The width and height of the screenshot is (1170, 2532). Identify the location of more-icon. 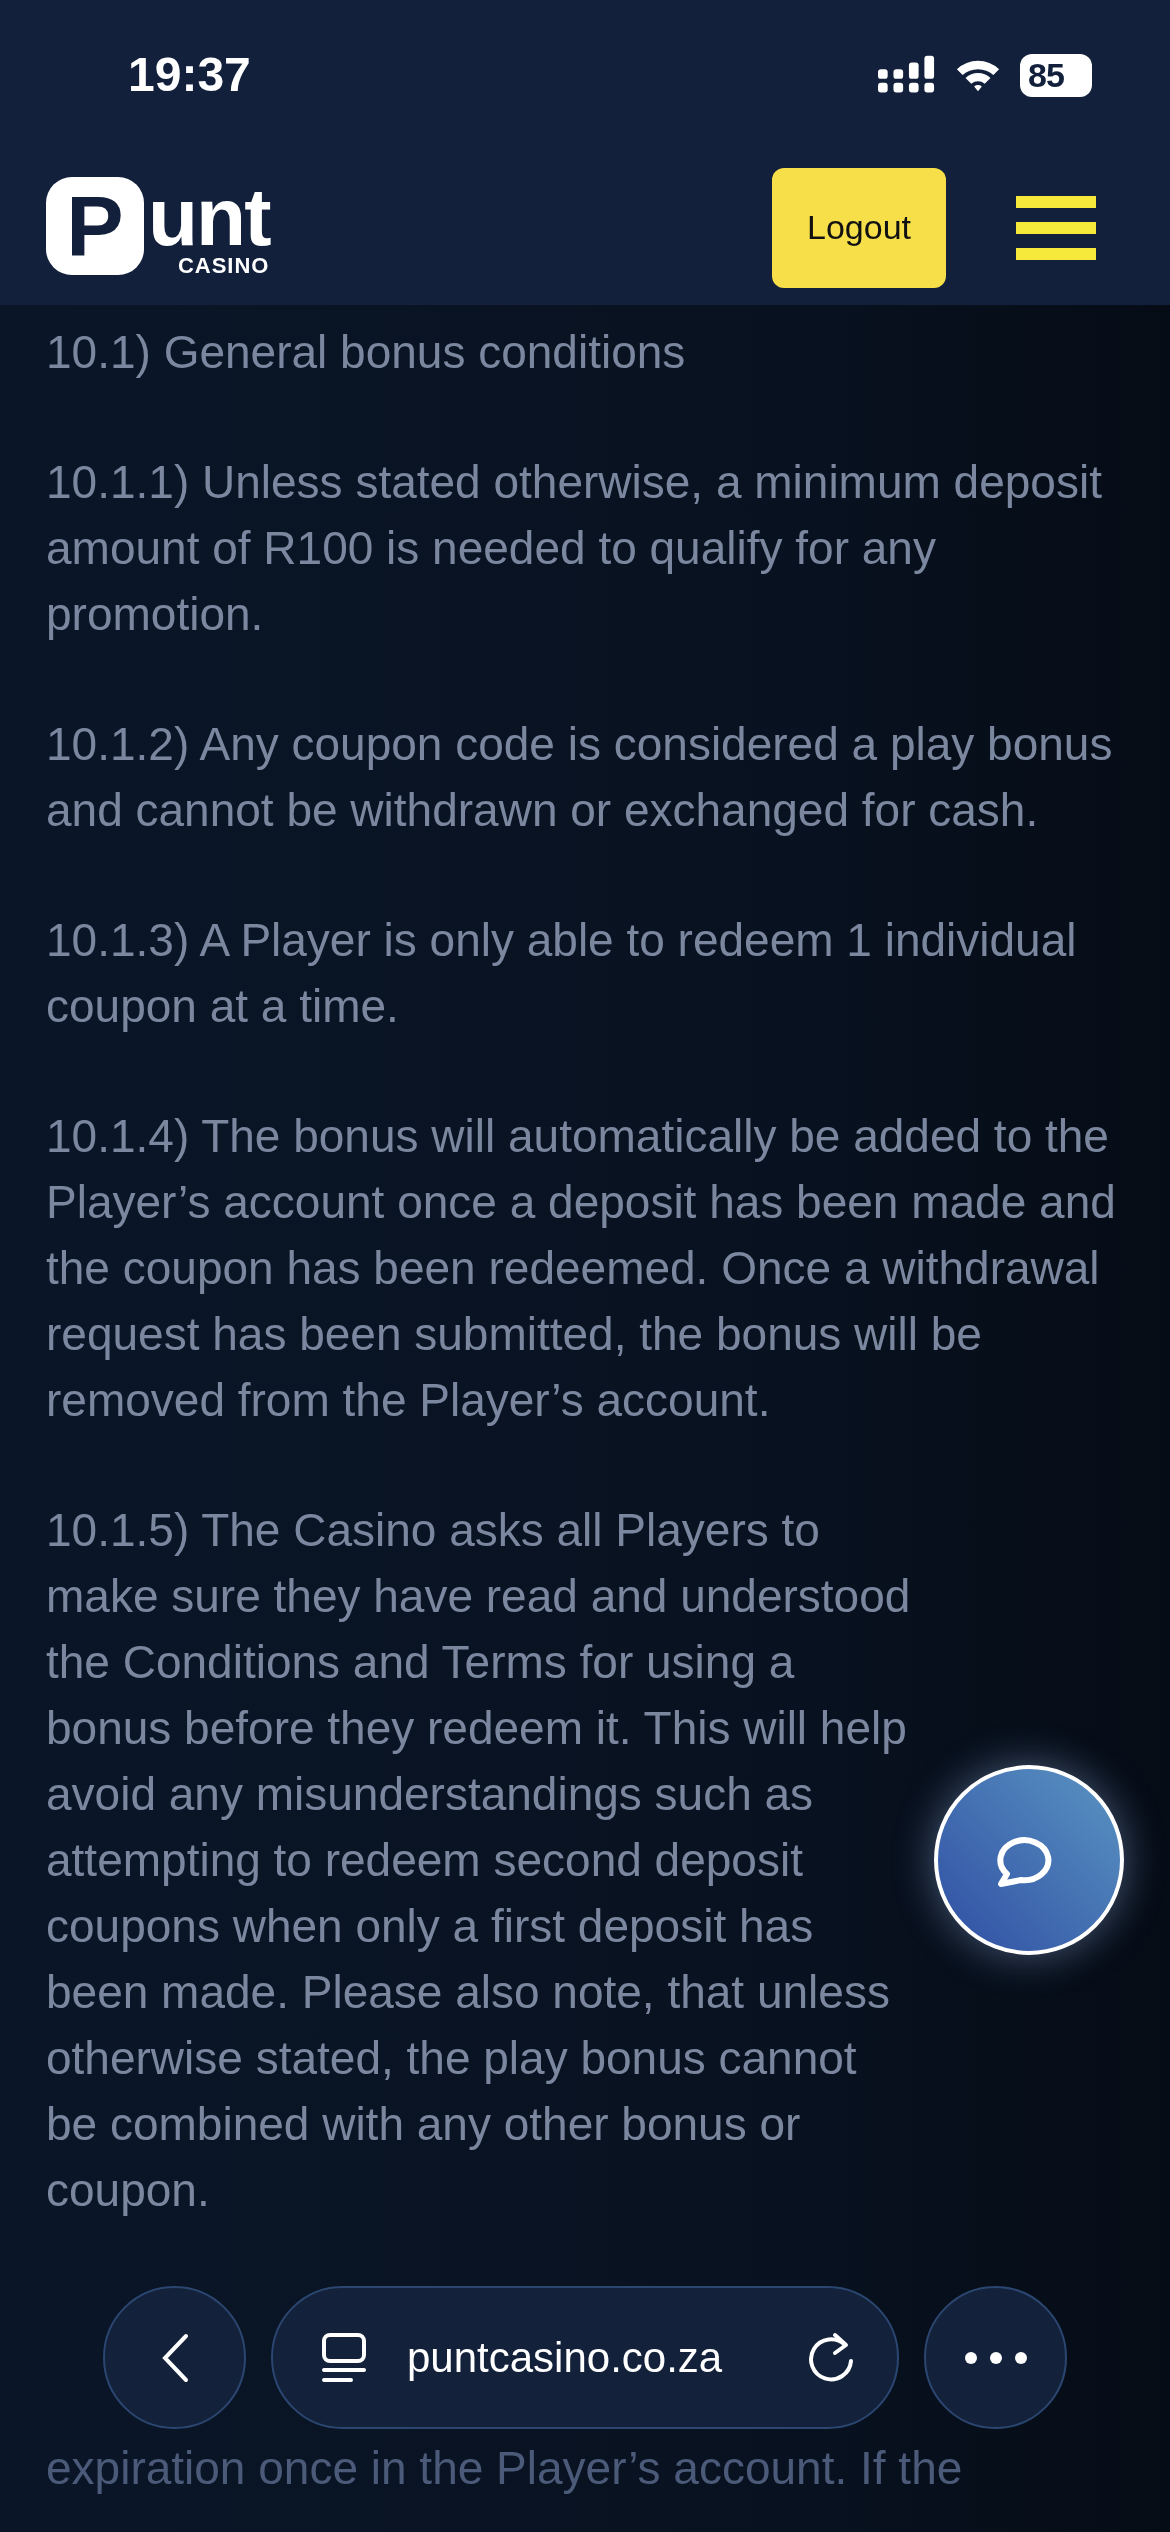
(995, 2357).